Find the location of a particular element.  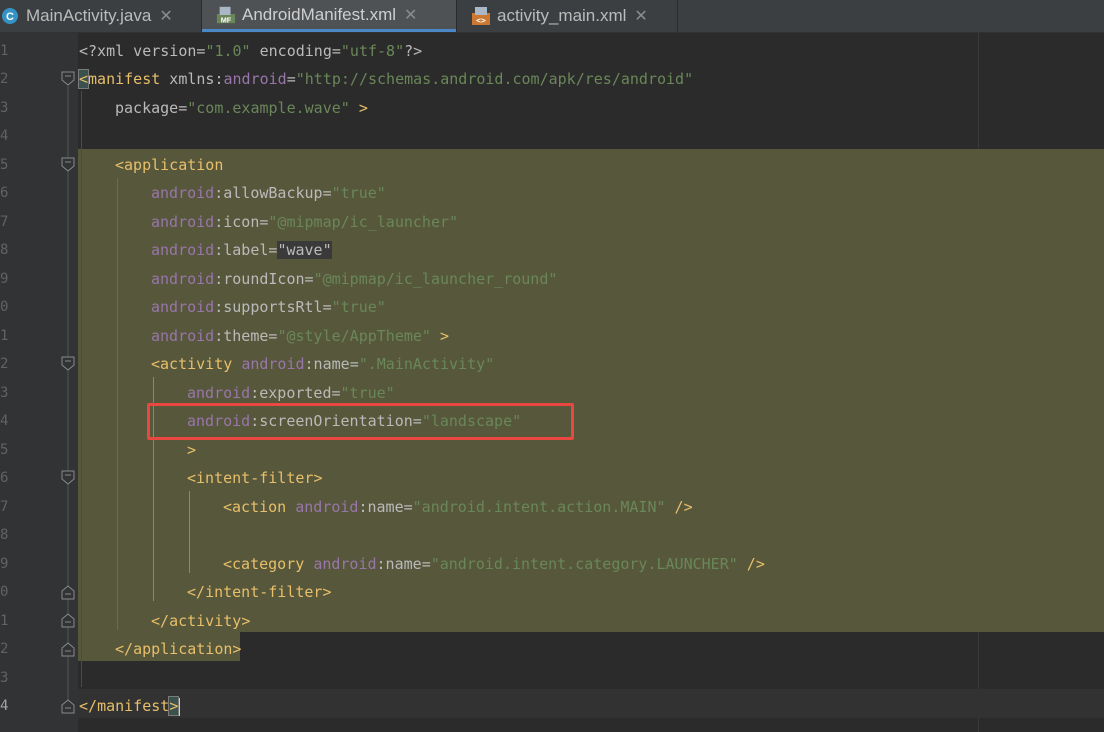

current-line-highlight is located at coordinates (591, 703).